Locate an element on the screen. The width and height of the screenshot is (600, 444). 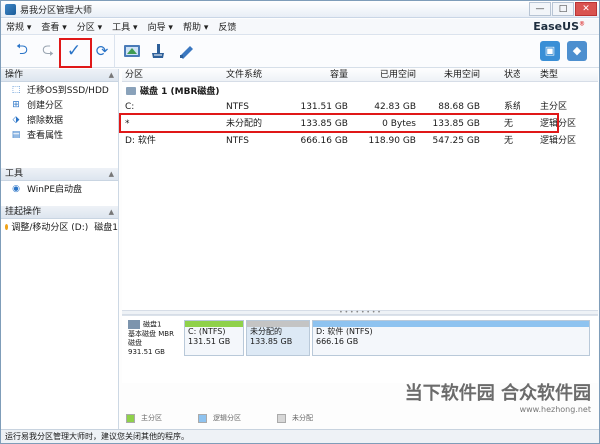
close-button: ✕ is located at coordinates (586, 9).